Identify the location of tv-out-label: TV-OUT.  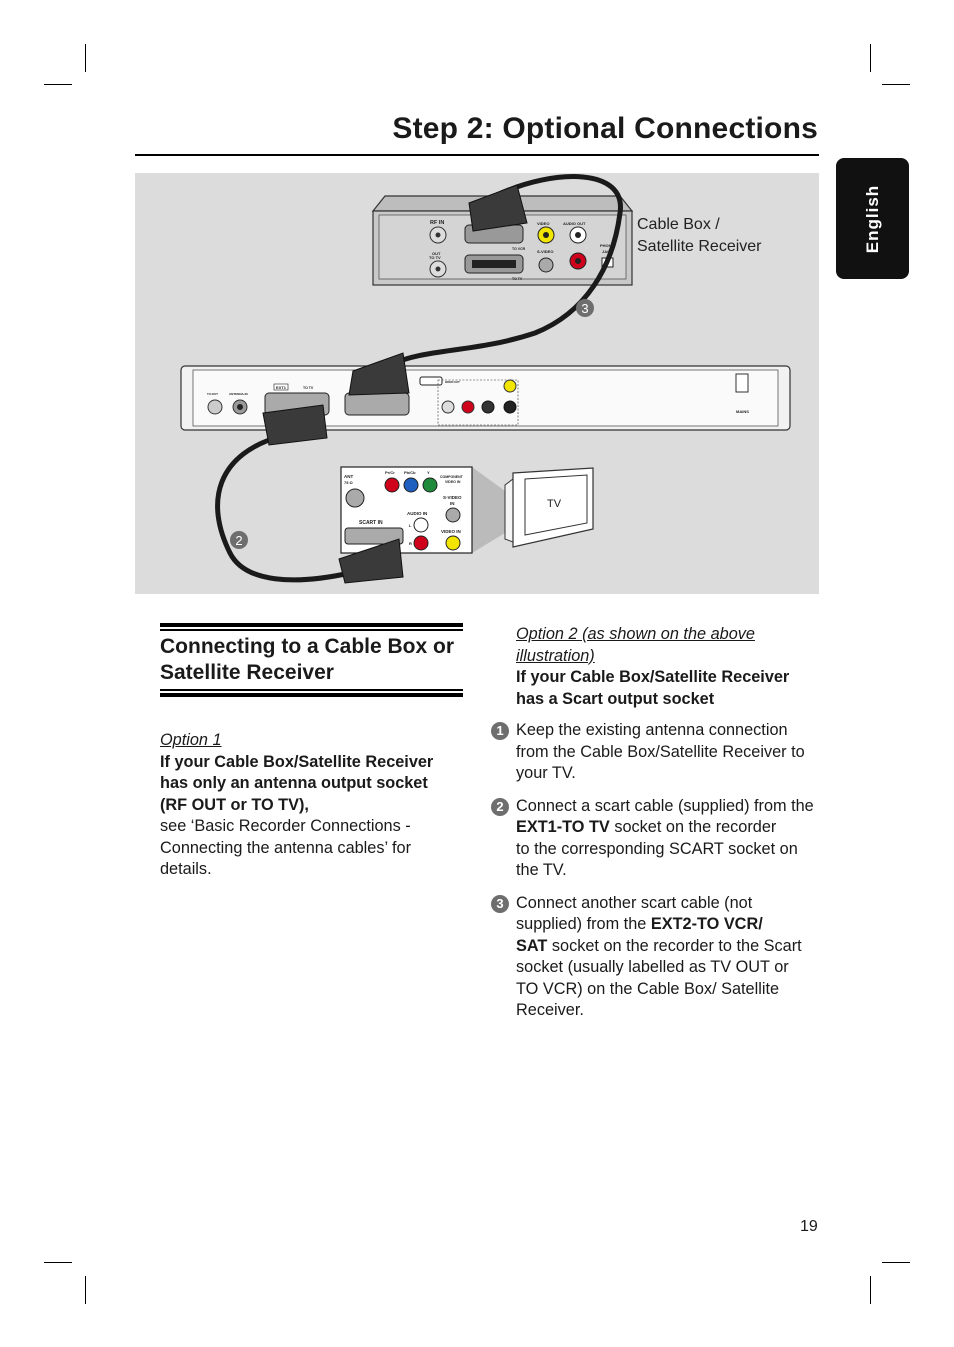
(212, 394).